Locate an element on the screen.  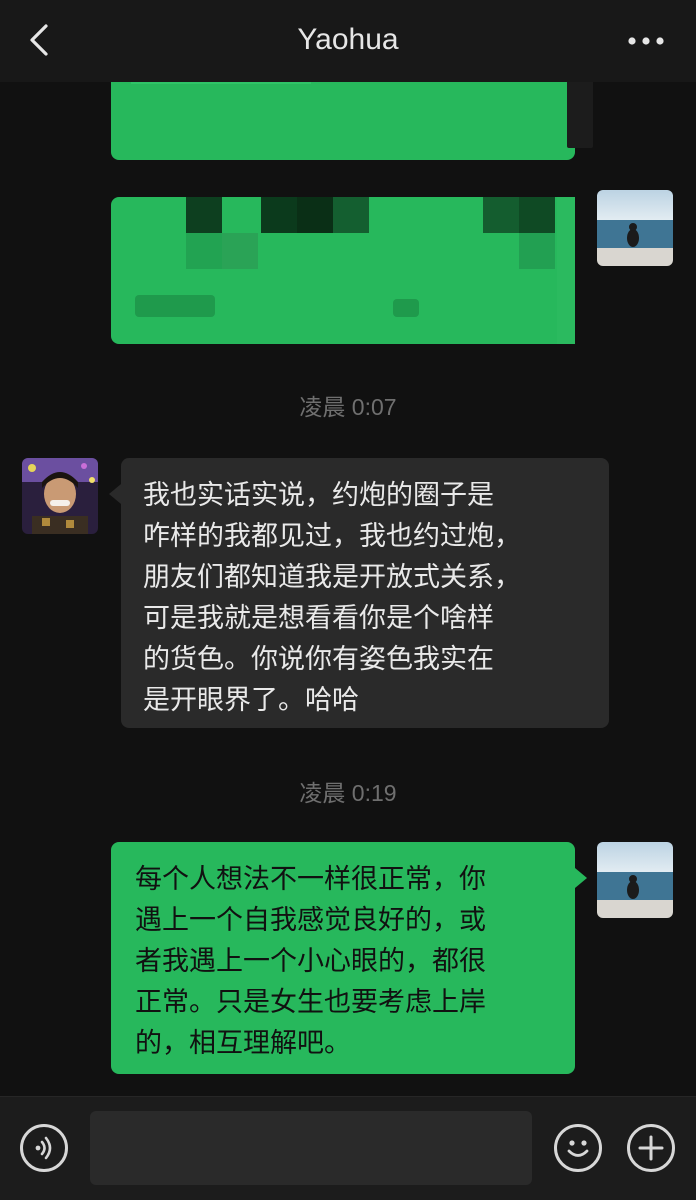
message-line: 是开眼界了。哈哈 is located at coordinates (251, 700).